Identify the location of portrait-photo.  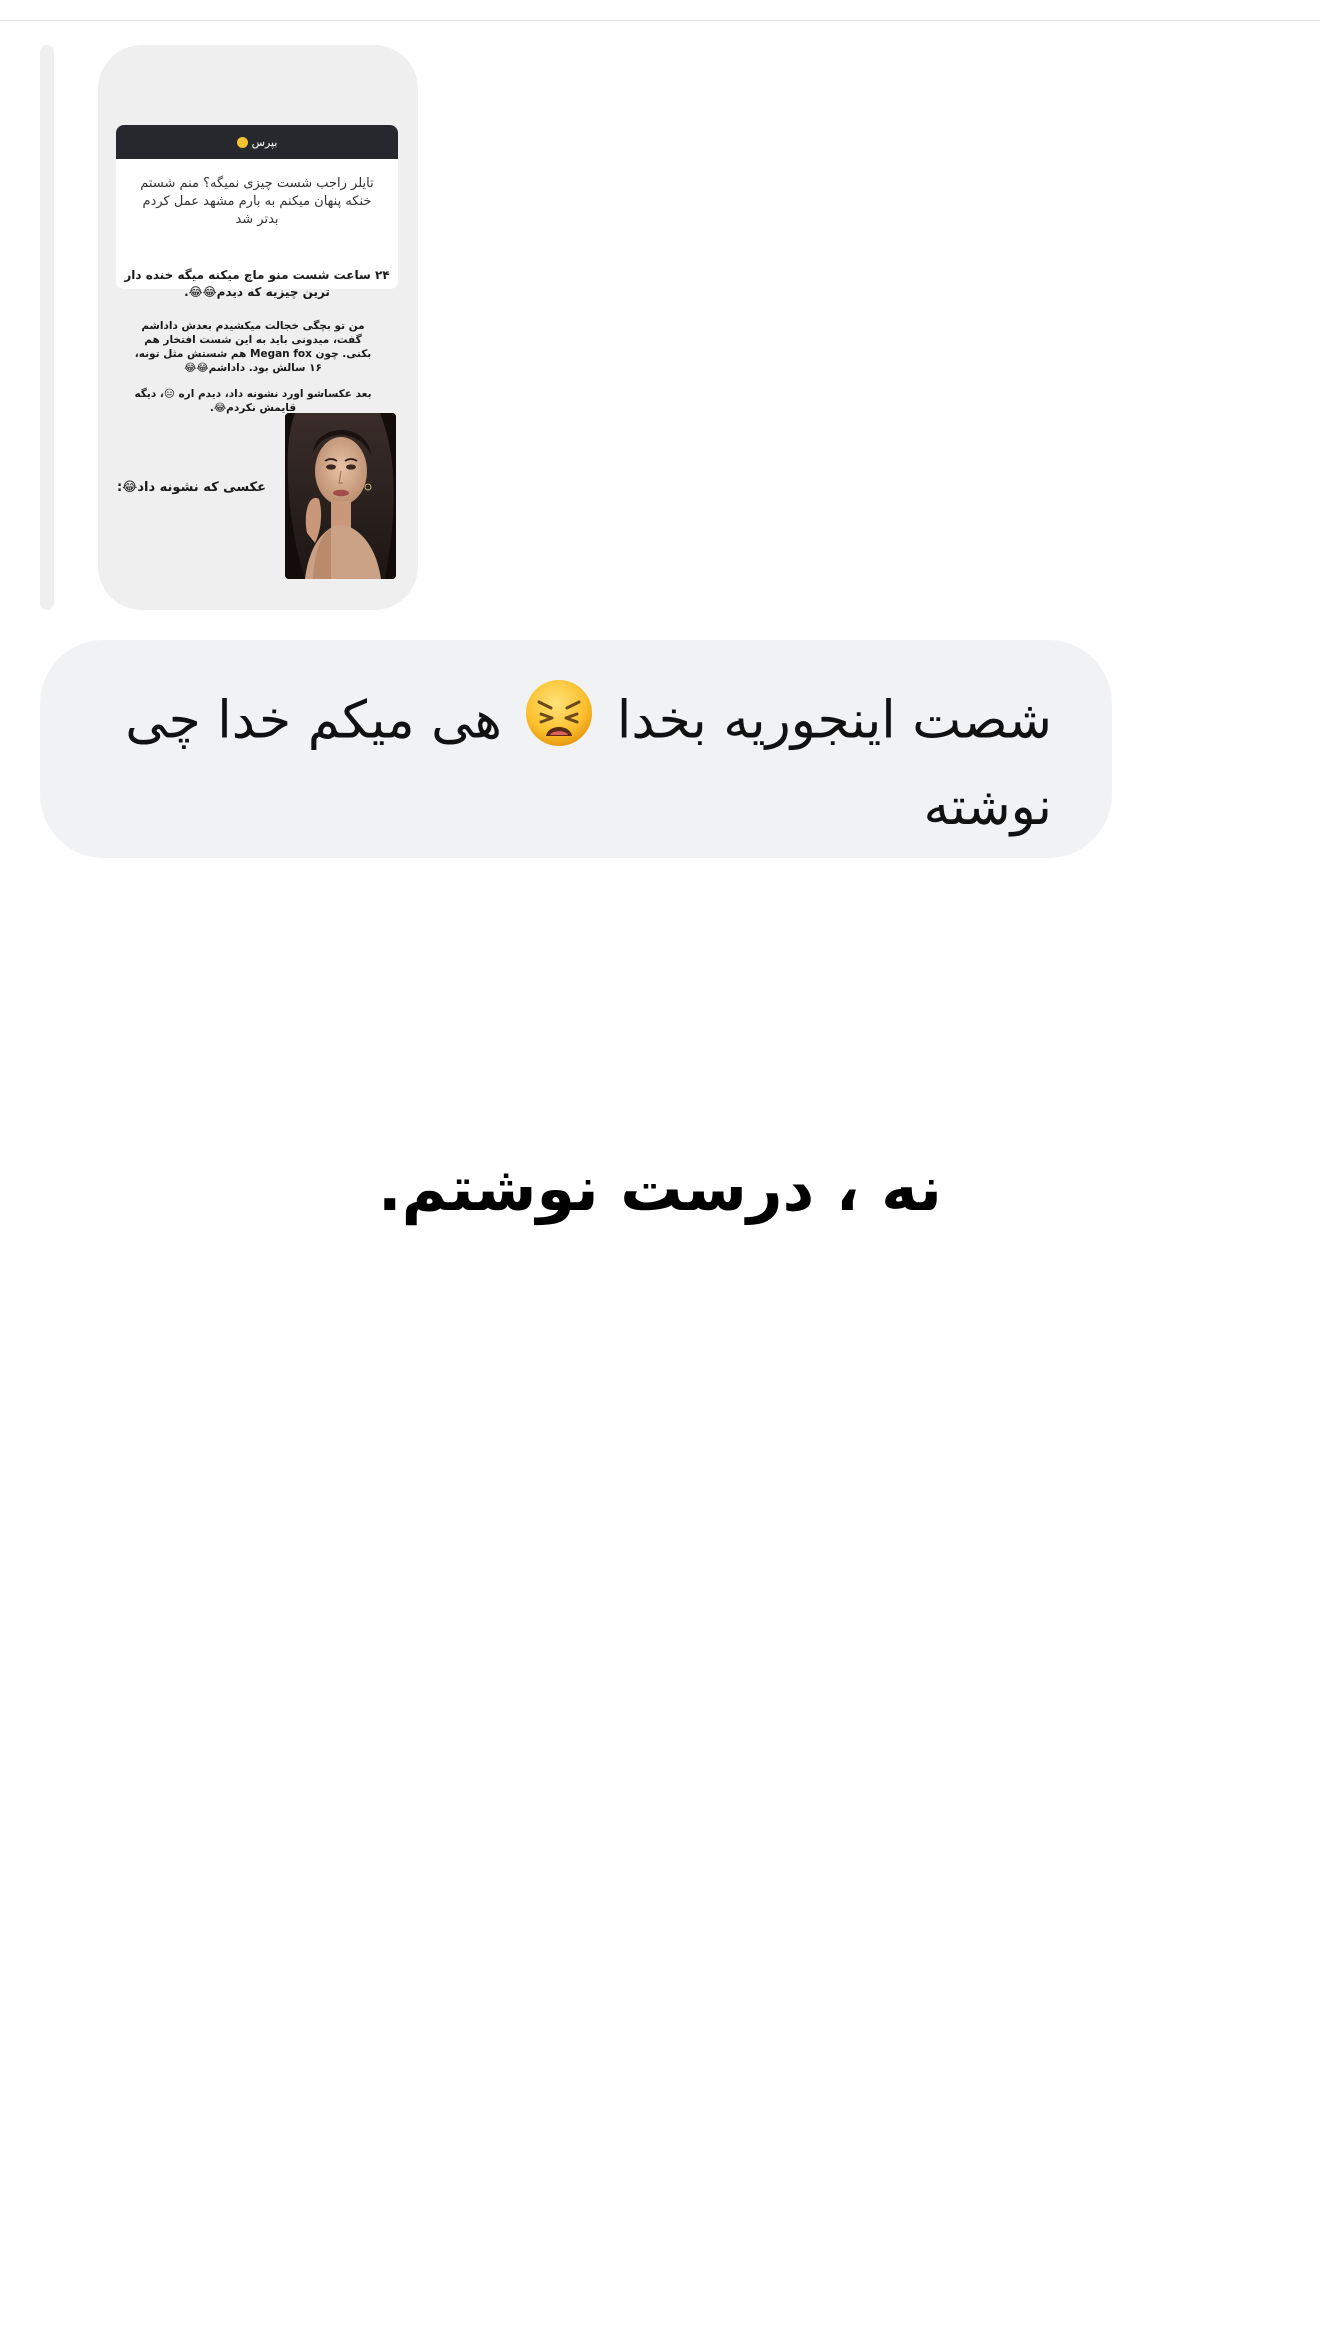
(340, 496).